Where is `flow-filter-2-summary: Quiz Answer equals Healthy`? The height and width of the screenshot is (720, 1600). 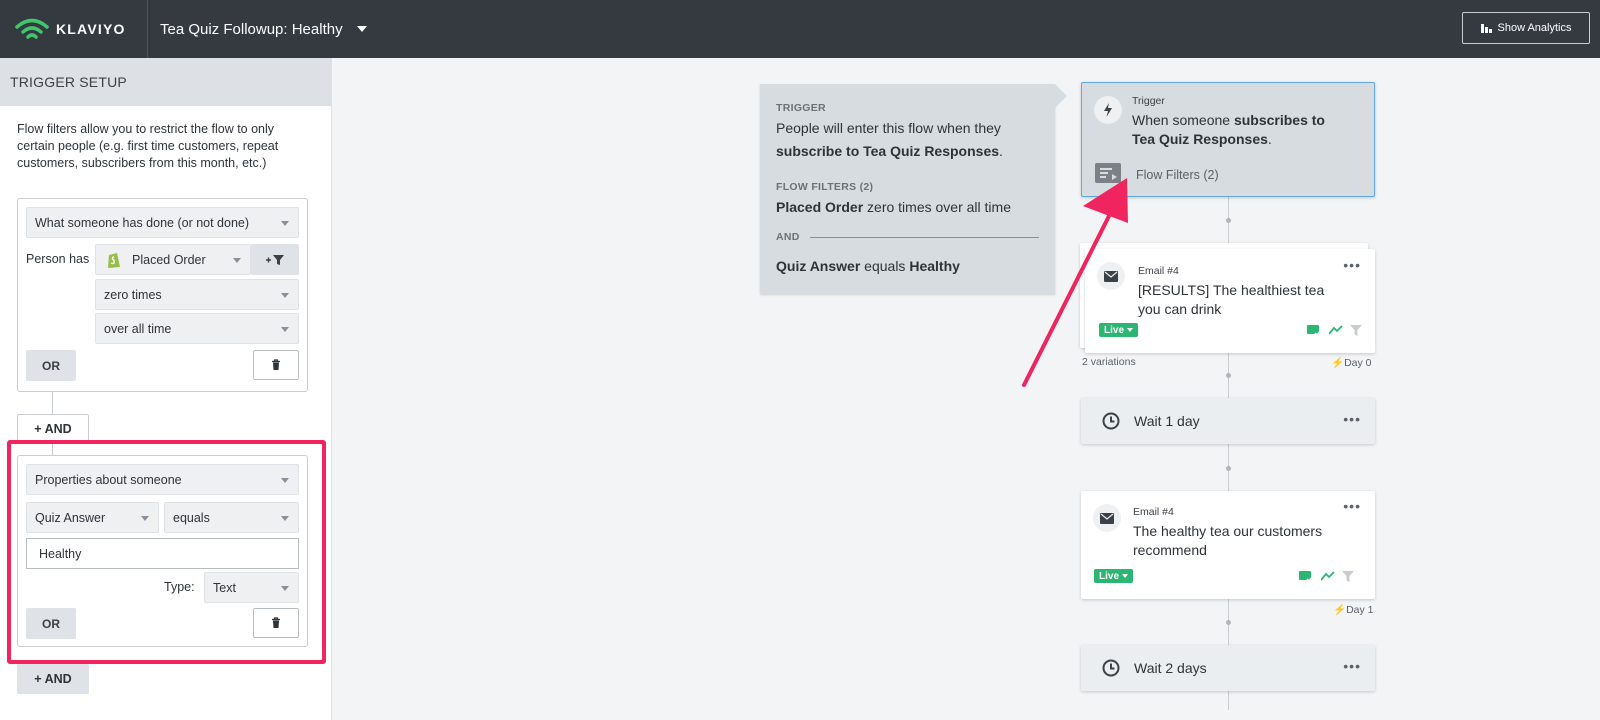
flow-filter-2-summary: Quiz Answer equals Healthy is located at coordinates (907, 266).